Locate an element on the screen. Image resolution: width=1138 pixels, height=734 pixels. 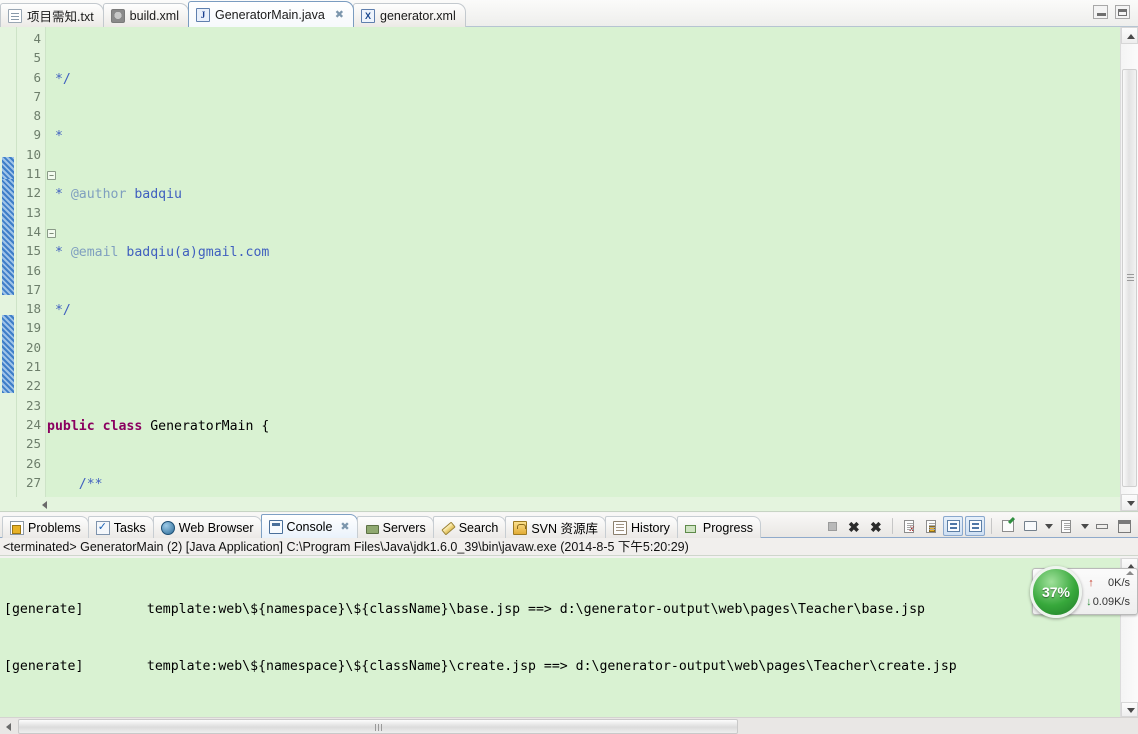
cpu-usage-dial: 37% is located at coordinates (1056, 592).